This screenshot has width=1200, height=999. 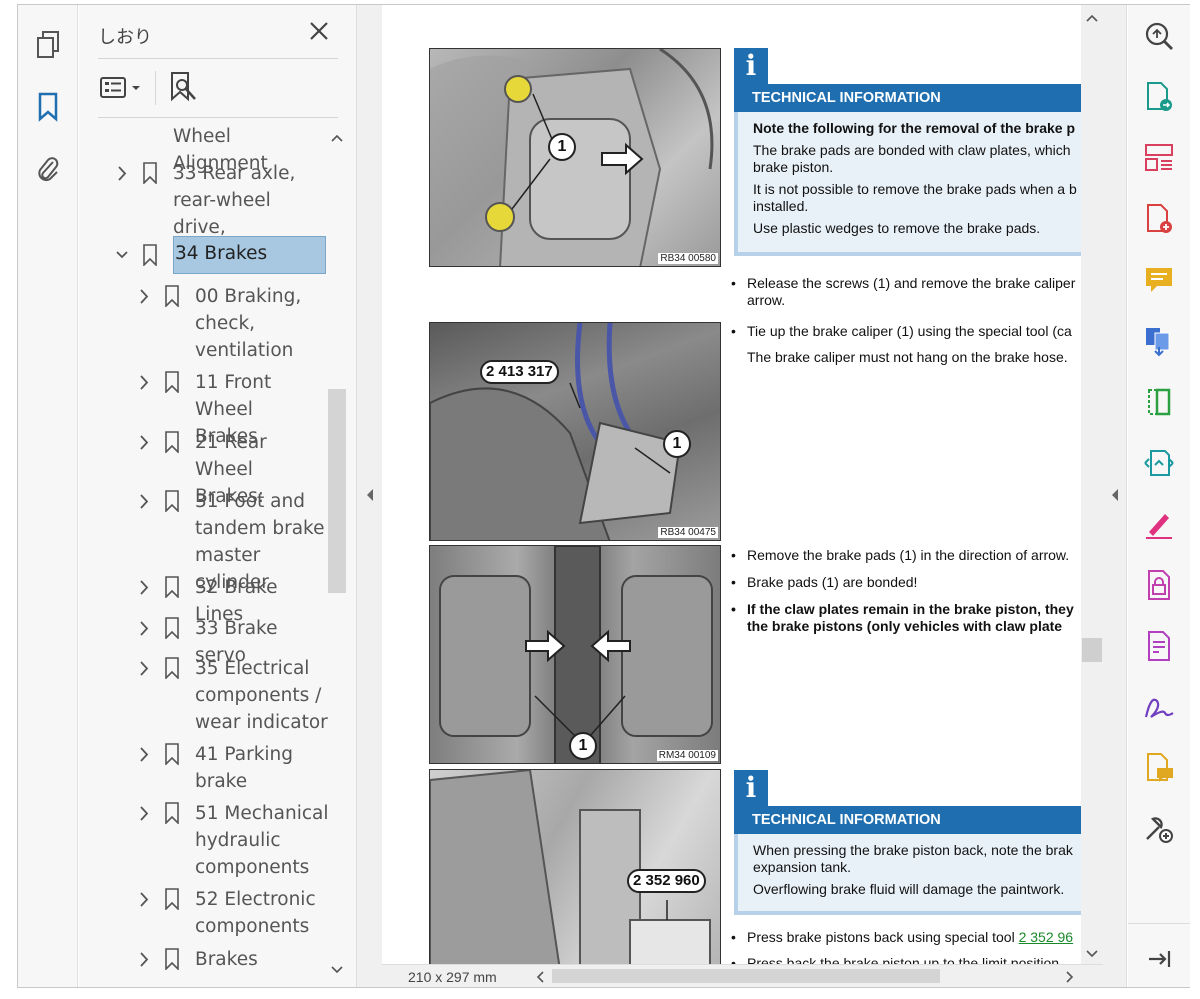 I want to click on tools-pane, so click(x=1159, y=496).